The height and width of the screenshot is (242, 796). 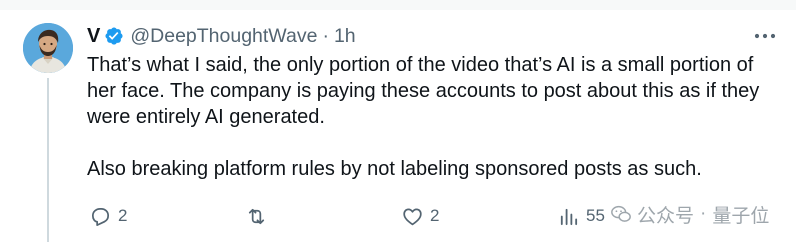 I want to click on user-handle: @DeepThoughtWave, so click(x=223, y=36).